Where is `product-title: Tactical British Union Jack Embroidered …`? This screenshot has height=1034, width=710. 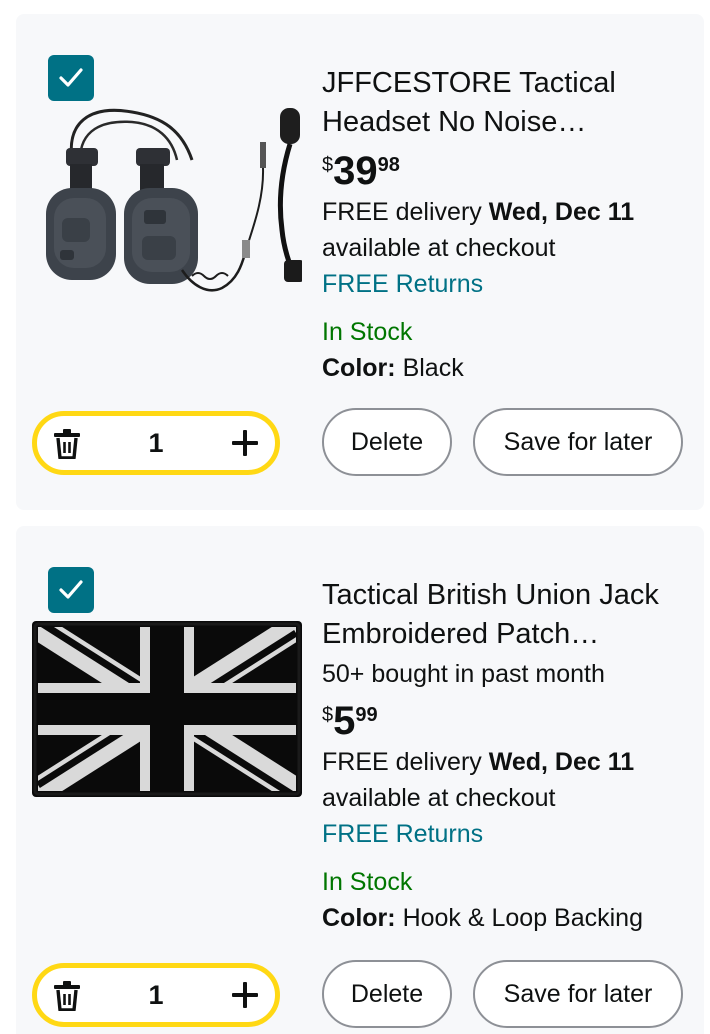 product-title: Tactical British Union Jack Embroidered … is located at coordinates (507, 615).